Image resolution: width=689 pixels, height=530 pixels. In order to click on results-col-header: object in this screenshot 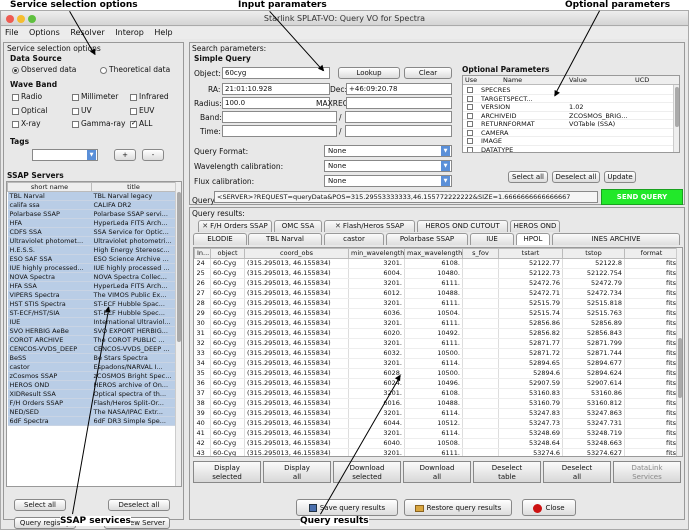, I will do `click(227, 253)`.